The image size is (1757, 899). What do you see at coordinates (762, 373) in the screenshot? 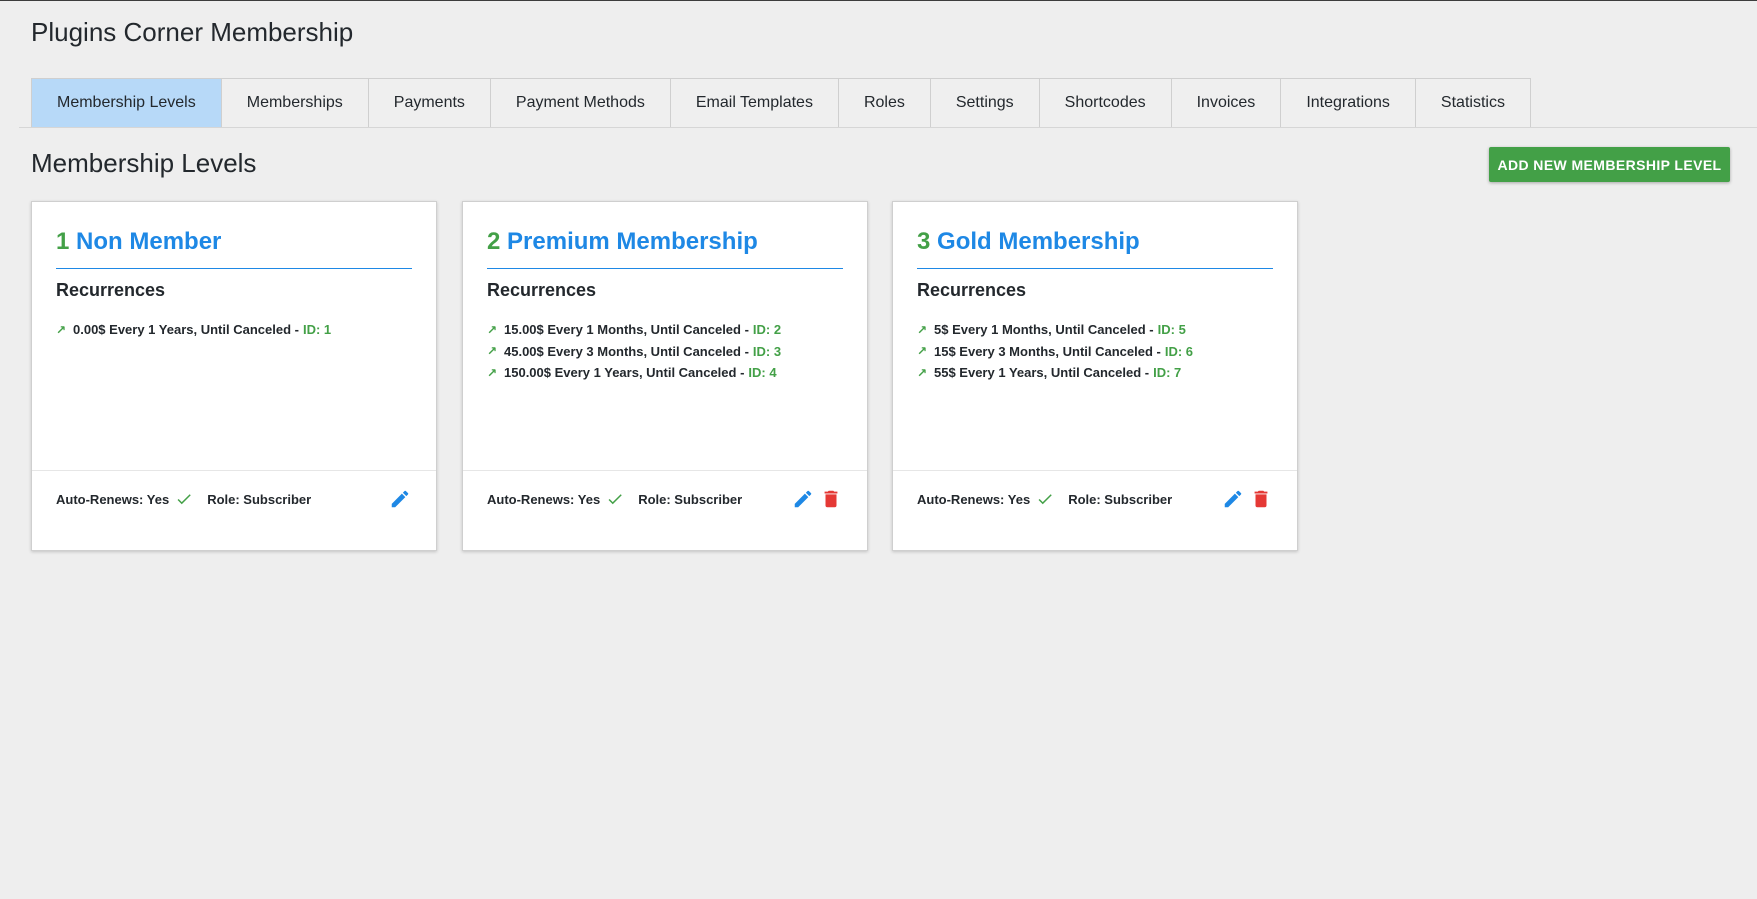
I see `recurrence-id: ID: 4` at bounding box center [762, 373].